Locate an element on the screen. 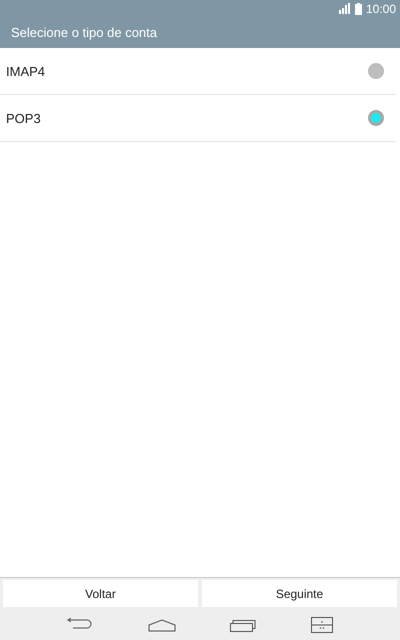  account-type-option: POP3 is located at coordinates (198, 118).